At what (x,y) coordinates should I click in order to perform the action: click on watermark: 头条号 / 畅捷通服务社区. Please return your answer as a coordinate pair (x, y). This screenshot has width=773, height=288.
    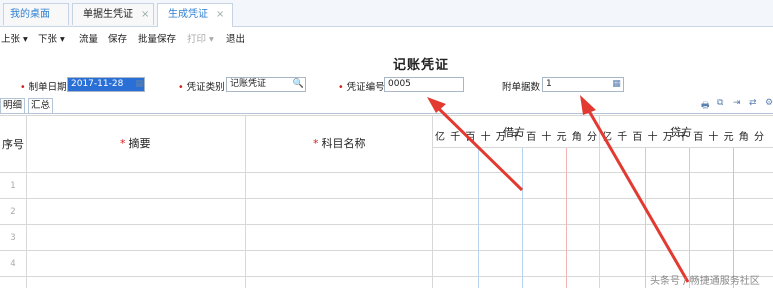
    Looking at the image, I should click on (705, 281).